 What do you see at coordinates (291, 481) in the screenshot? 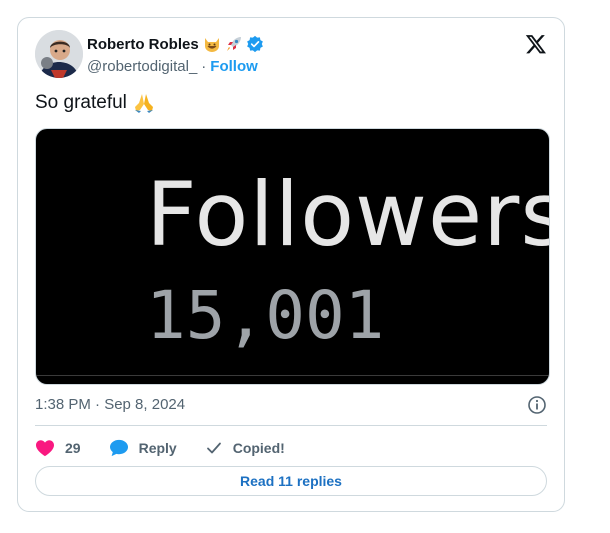
I see `read-replies-button: Read 11 replies` at bounding box center [291, 481].